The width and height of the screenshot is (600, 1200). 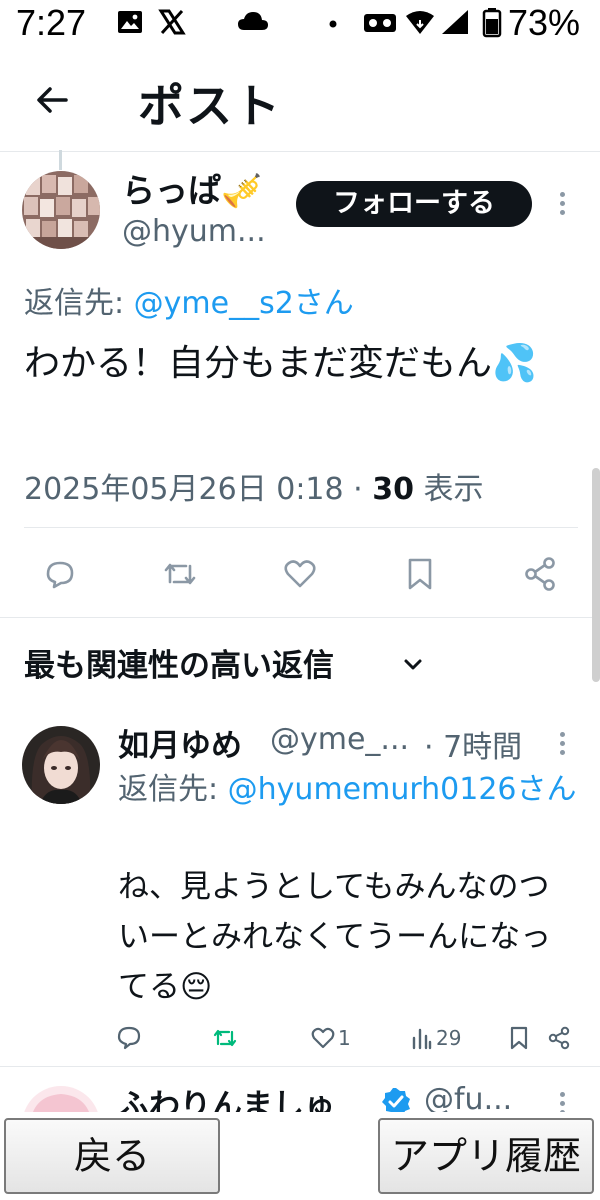 I want to click on reply-more-options-icon, so click(x=562, y=745).